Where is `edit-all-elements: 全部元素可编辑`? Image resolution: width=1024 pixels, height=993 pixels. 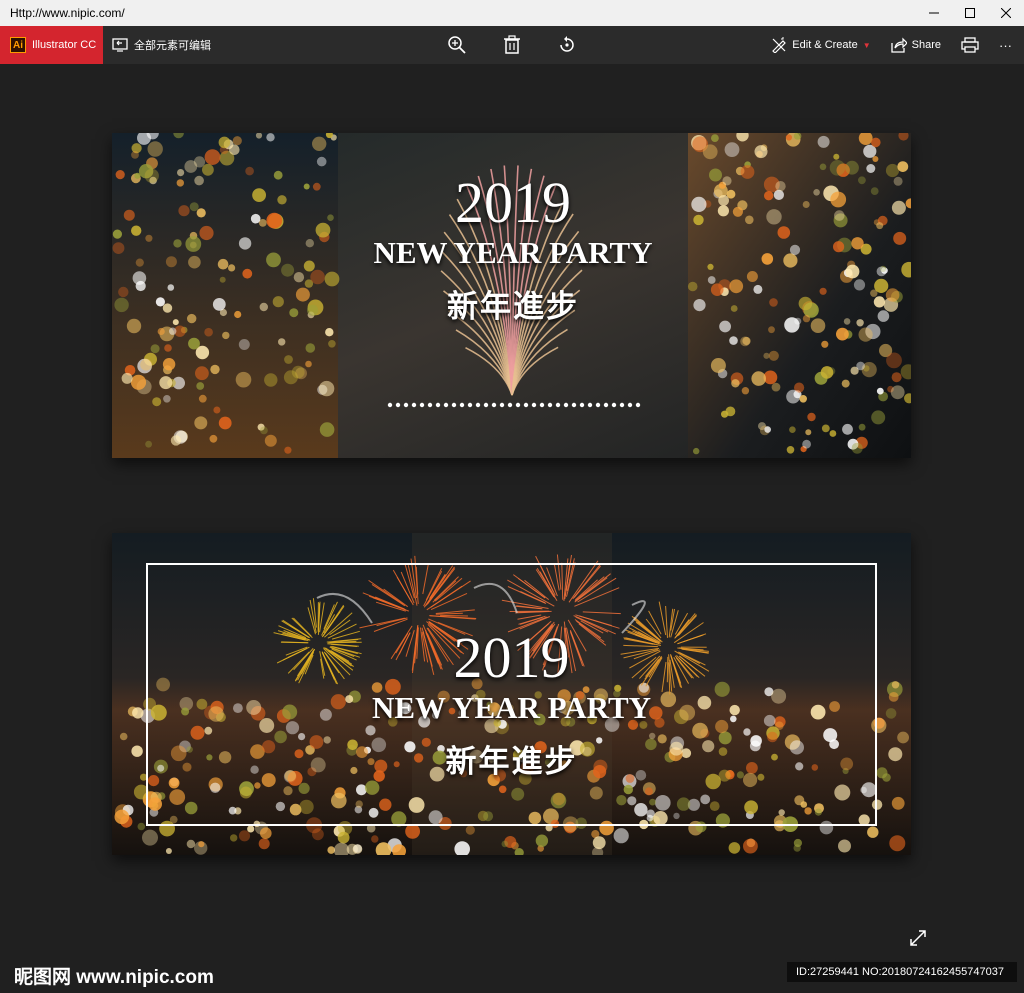
edit-all-elements: 全部元素可编辑 is located at coordinates (161, 45).